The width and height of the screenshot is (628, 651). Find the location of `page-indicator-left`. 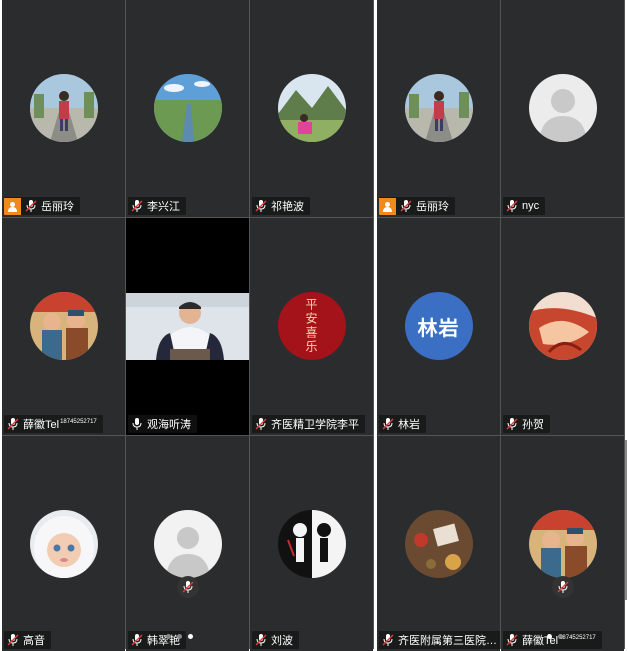

page-indicator-left is located at coordinates (179, 636).